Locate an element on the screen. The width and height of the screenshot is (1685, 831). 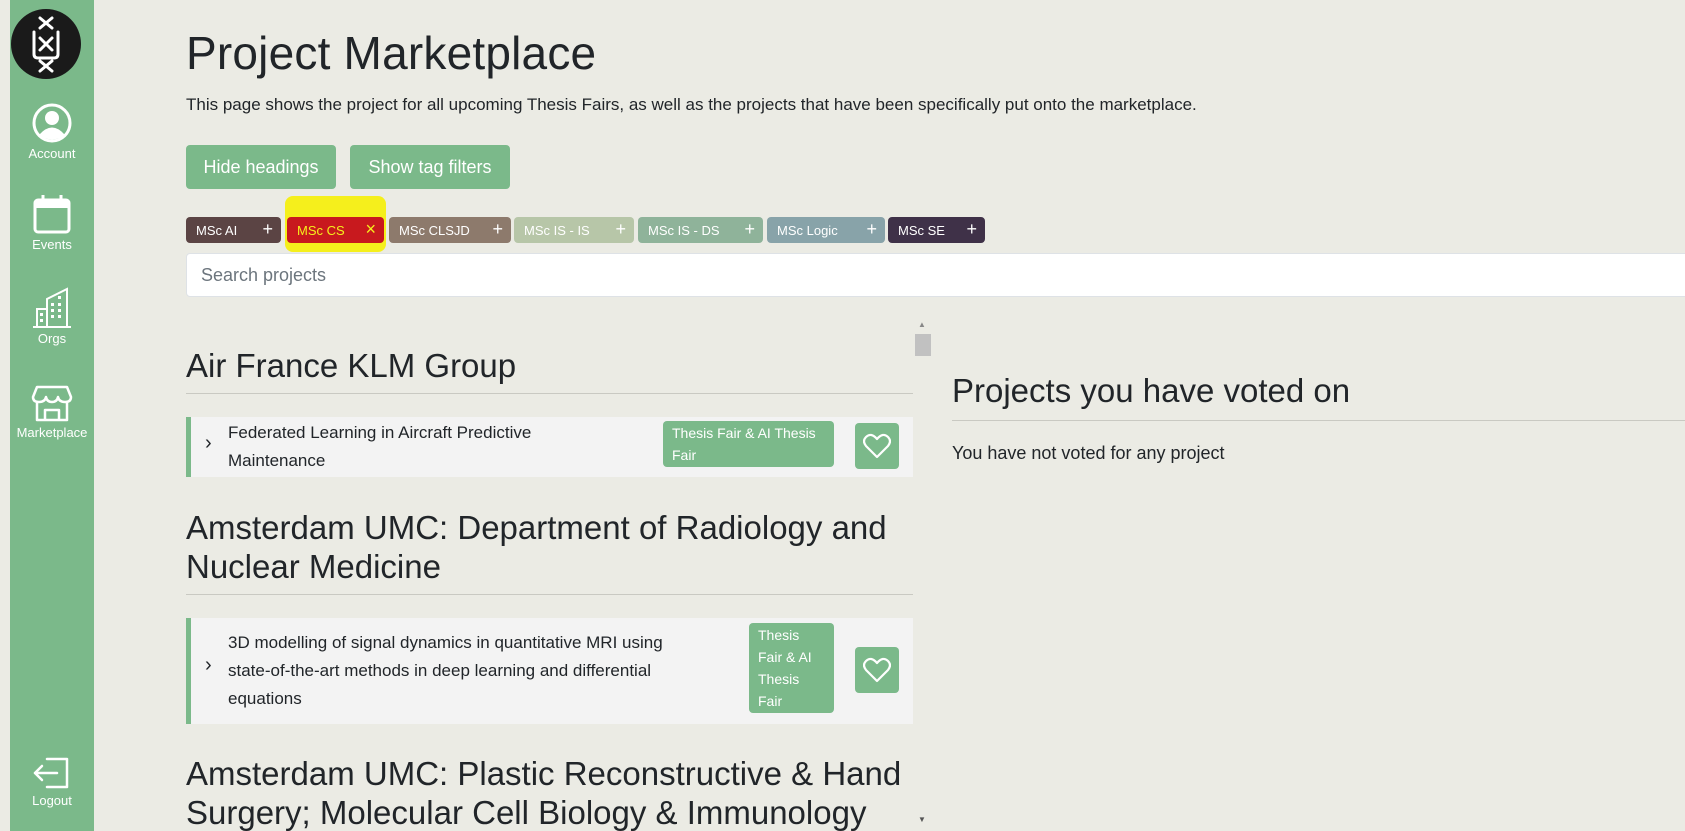
tag-msc-ai: MSc AI + is located at coordinates (233, 230).